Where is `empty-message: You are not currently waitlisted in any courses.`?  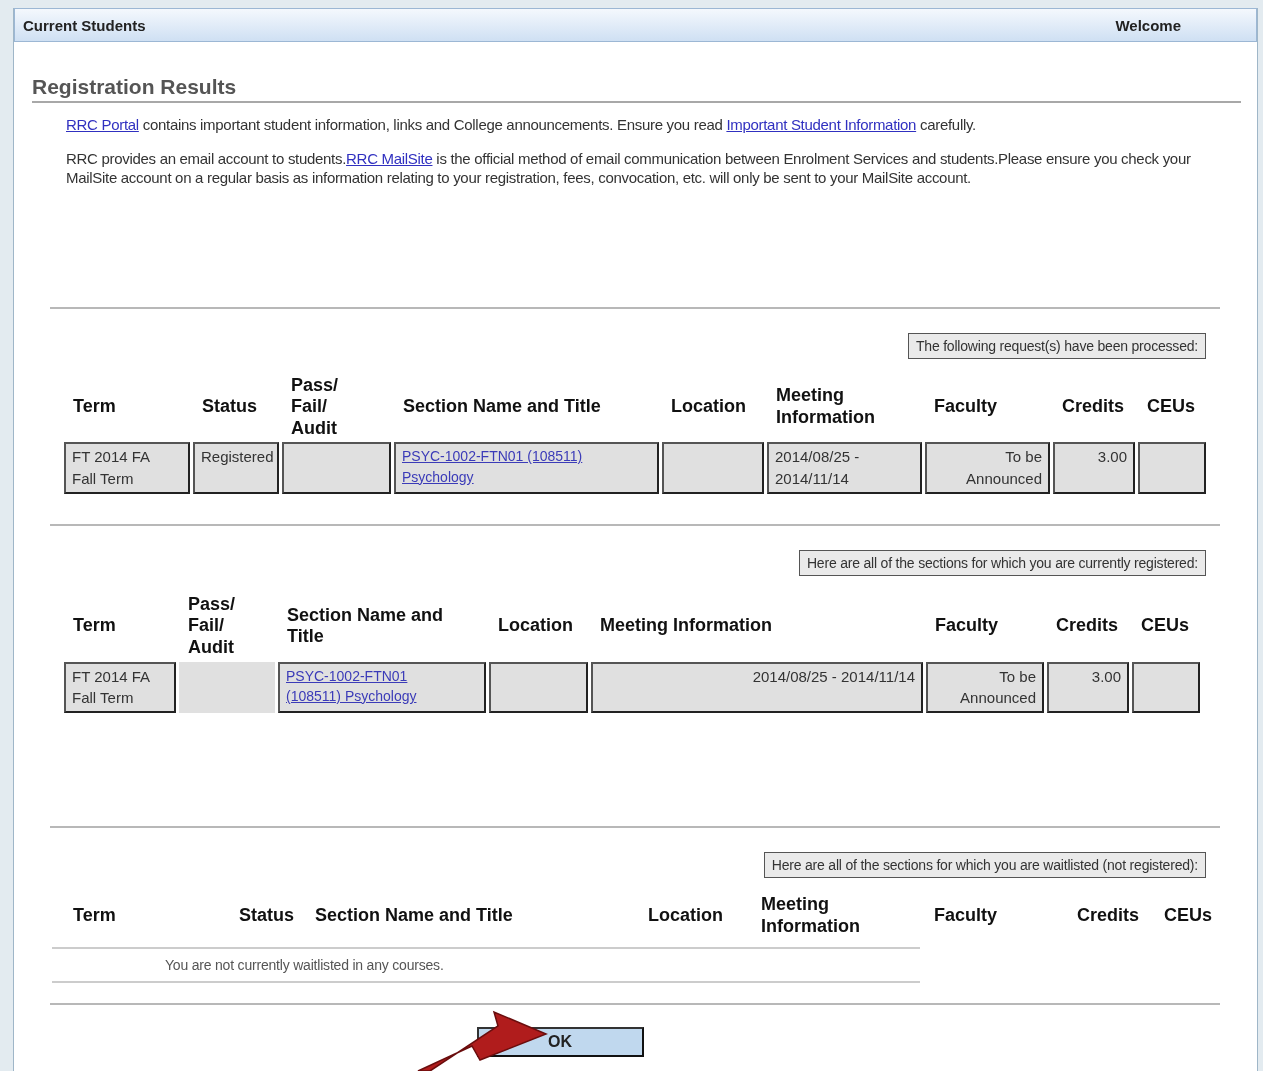 empty-message: You are not currently waitlisted in any courses. is located at coordinates (486, 965).